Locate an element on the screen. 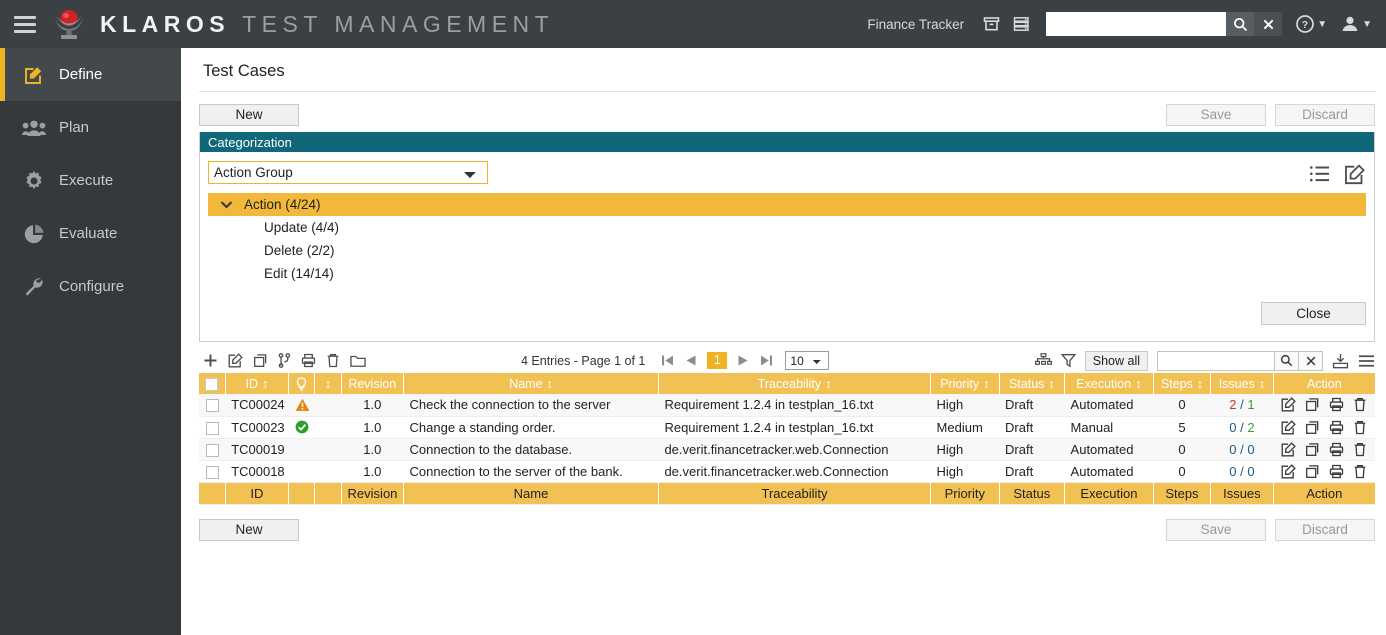 The height and width of the screenshot is (635, 1386). column-header-execution: Execution ↕ is located at coordinates (1109, 383).